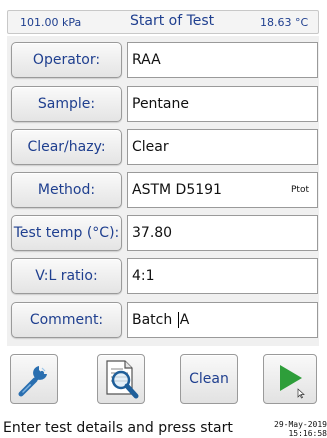  What do you see at coordinates (300, 424) in the screenshot?
I see `date-readout: 29-May-2019` at bounding box center [300, 424].